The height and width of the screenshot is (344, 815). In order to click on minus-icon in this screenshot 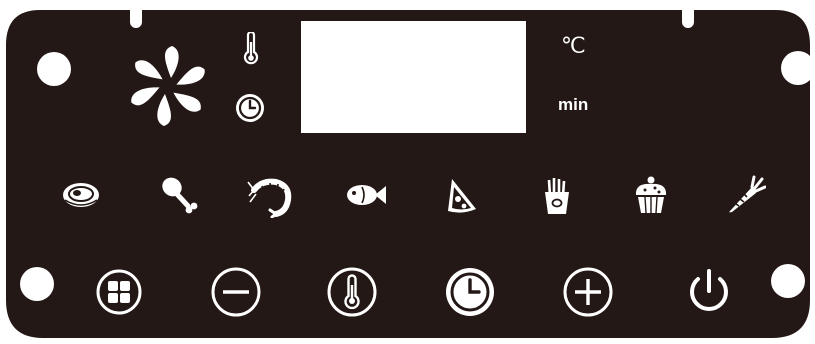, I will do `click(236, 292)`.